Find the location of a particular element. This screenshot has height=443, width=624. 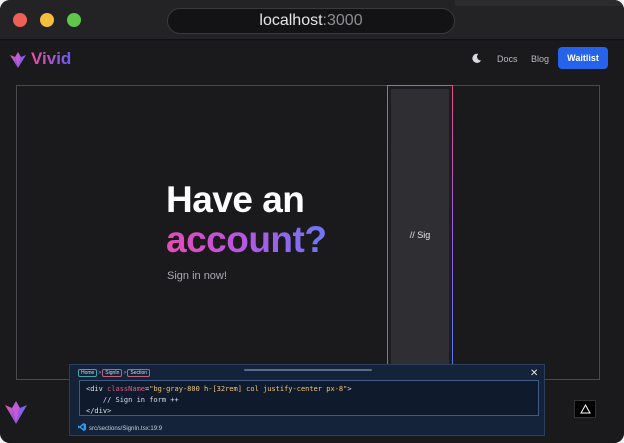

vscode-icon is located at coordinates (82, 427).